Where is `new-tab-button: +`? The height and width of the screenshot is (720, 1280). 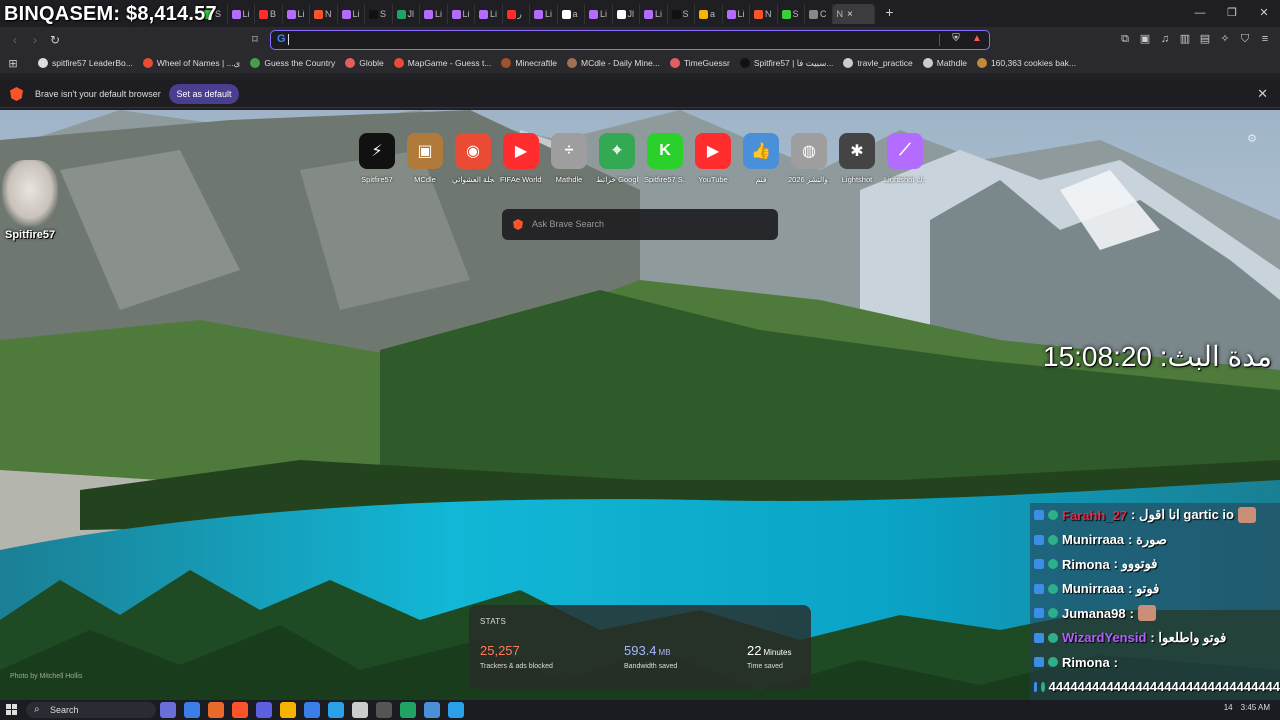
new-tab-button: + is located at coordinates (890, 14).